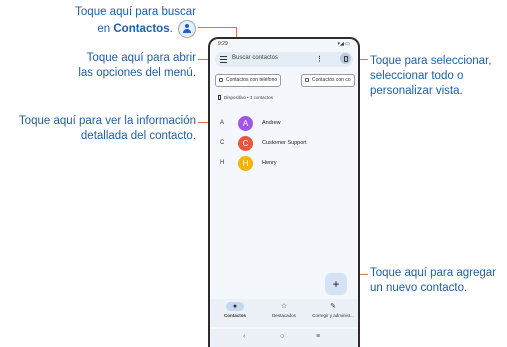  I want to click on callout-menu-line2: las opciones del menú., so click(137, 73).